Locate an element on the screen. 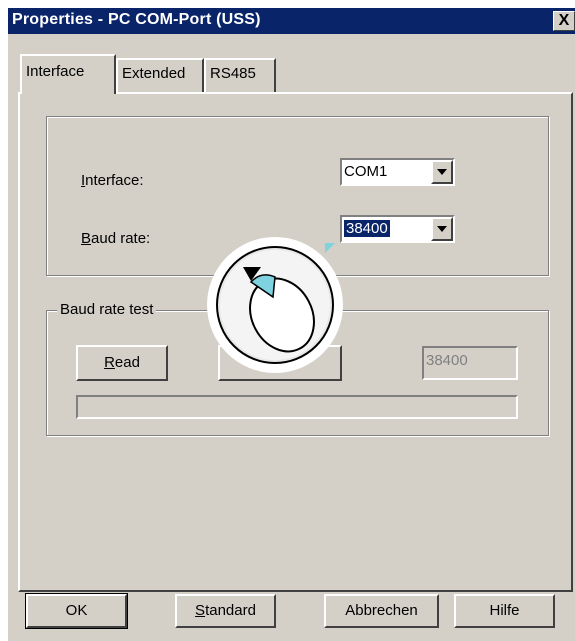 The height and width of the screenshot is (641, 575). read-button: Read is located at coordinates (122, 363).